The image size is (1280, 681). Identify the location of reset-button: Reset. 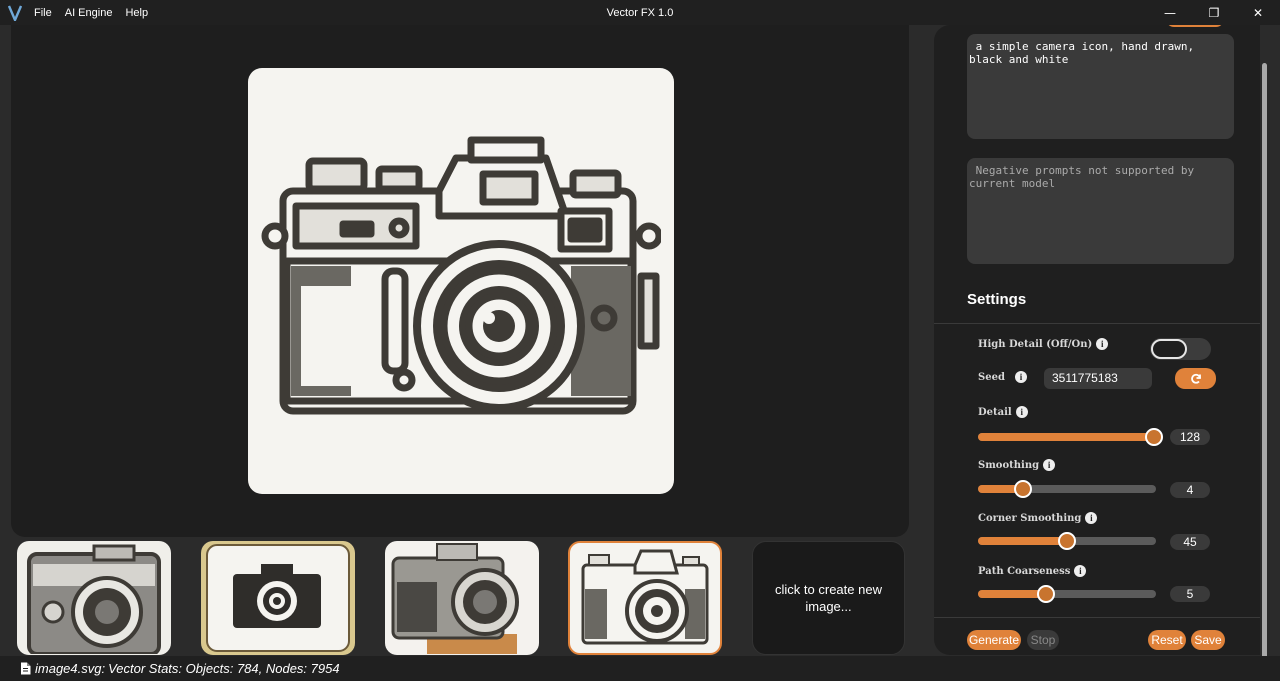
(1167, 640).